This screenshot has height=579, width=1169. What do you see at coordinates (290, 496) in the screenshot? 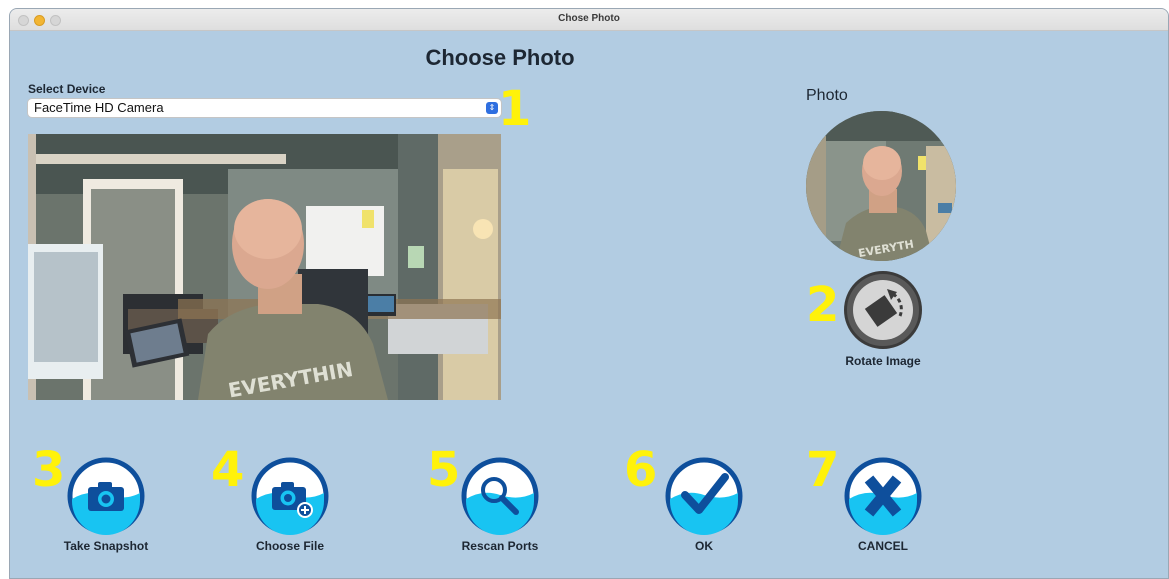
I see `choose-file-button` at bounding box center [290, 496].